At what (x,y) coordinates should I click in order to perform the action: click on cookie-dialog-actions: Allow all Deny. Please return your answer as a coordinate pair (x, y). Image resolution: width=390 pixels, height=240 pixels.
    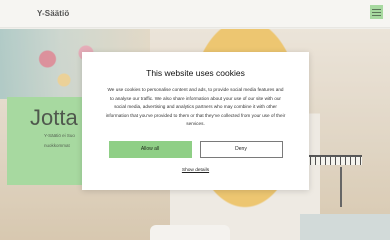
    Looking at the image, I should click on (195, 149).